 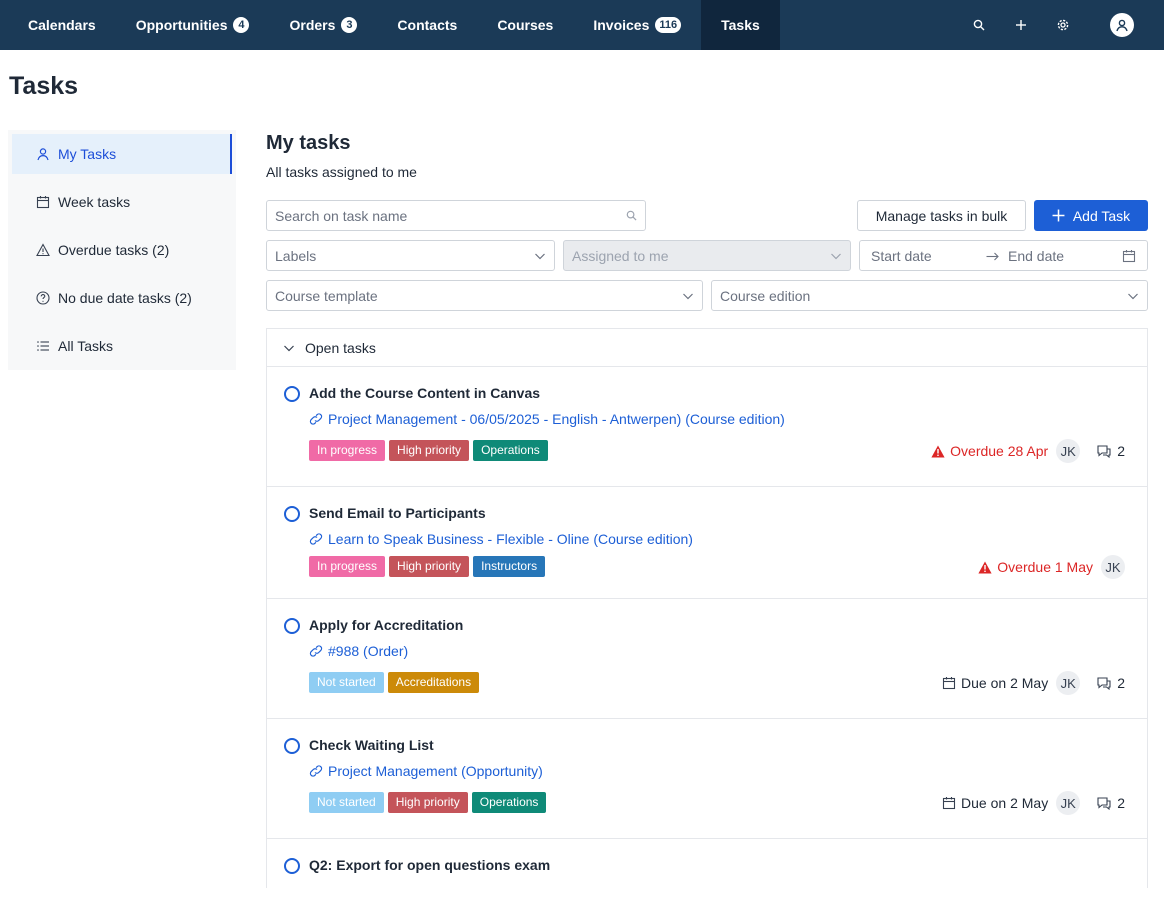 I want to click on task-link: Project Management (Opportunity), so click(x=426, y=771).